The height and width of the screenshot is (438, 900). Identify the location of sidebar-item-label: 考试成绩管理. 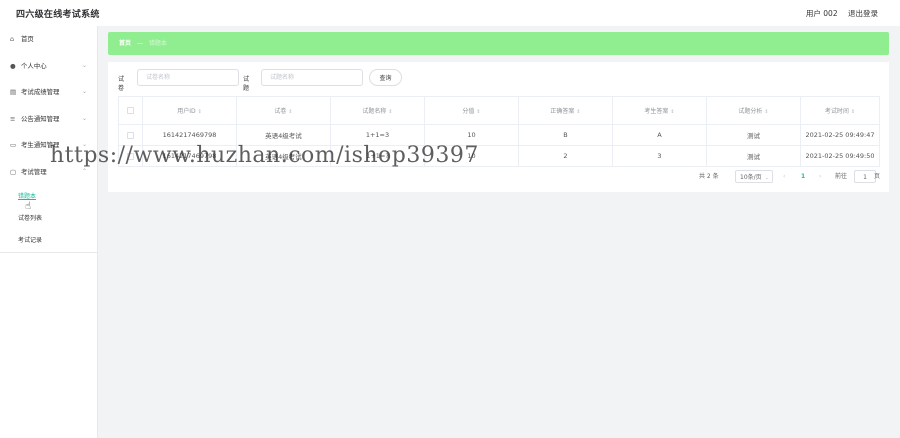
(40, 92).